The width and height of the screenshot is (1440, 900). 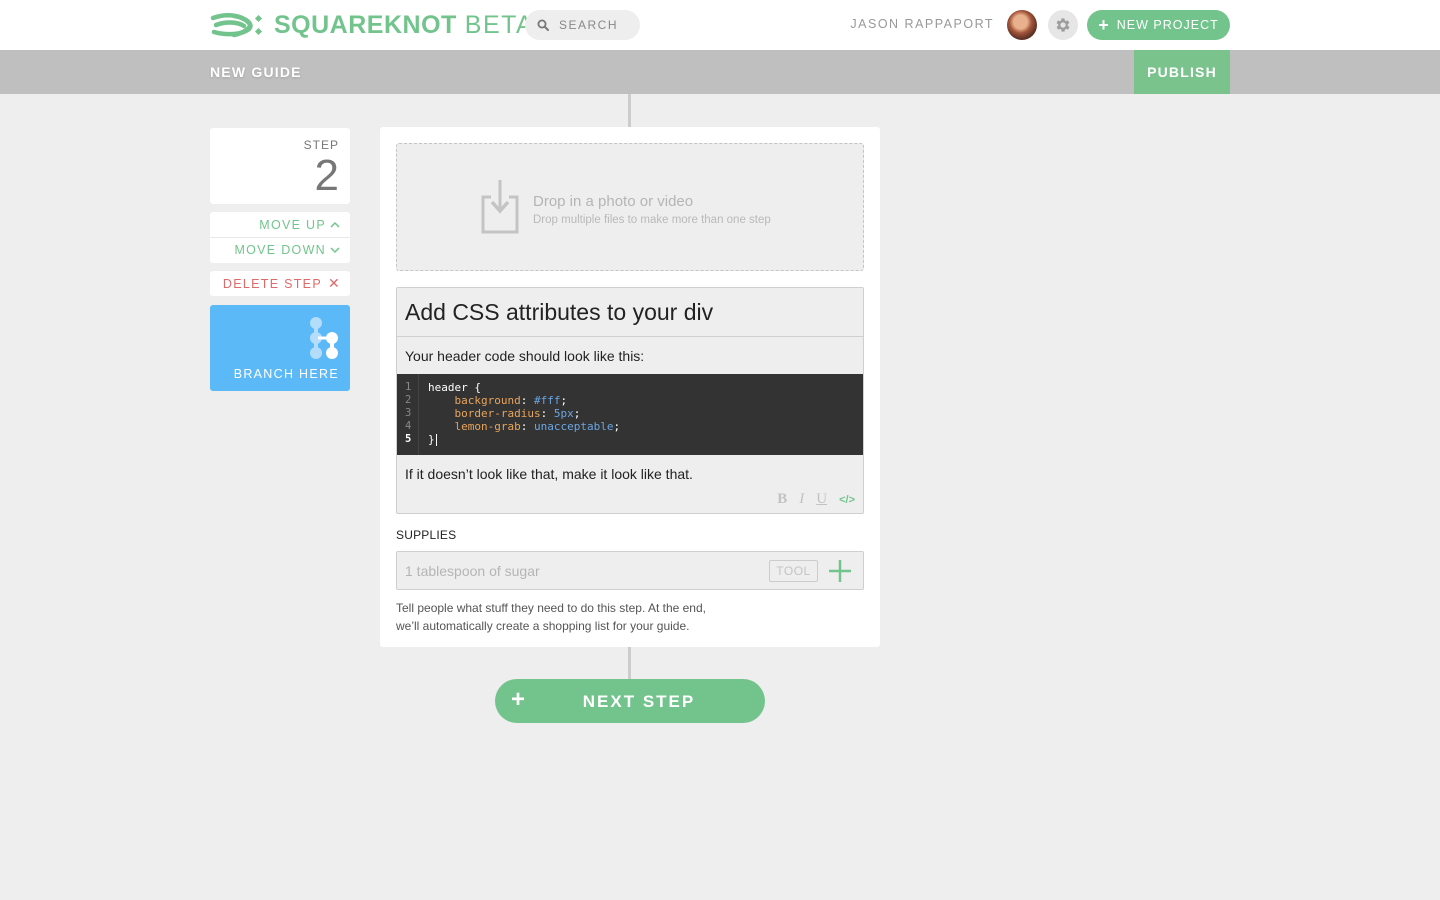 I want to click on brand-name: SQUAREKNOT, so click(x=365, y=25).